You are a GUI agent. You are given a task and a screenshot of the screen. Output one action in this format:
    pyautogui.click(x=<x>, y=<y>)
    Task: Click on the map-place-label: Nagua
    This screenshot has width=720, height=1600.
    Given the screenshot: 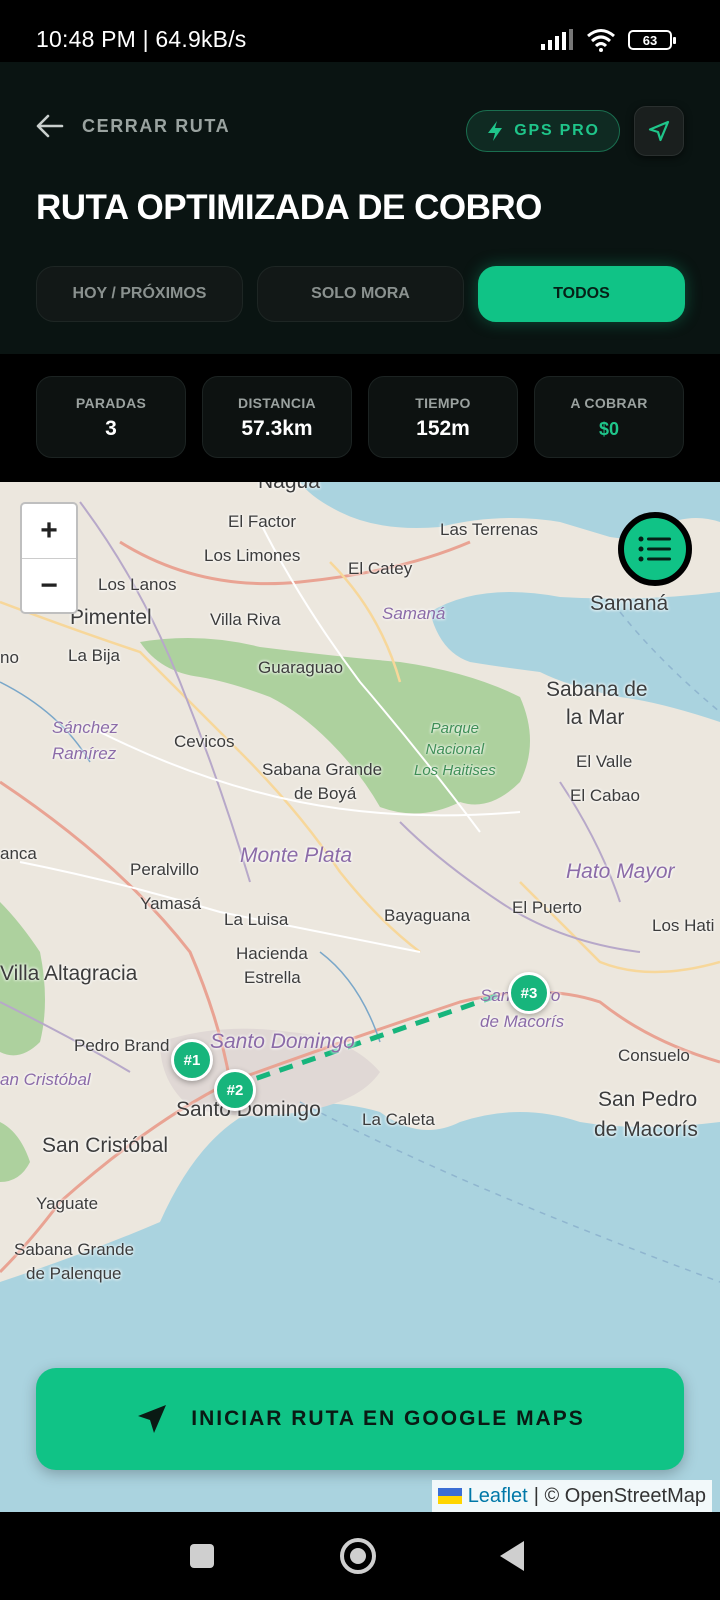 What is the action you would take?
    pyautogui.click(x=289, y=488)
    